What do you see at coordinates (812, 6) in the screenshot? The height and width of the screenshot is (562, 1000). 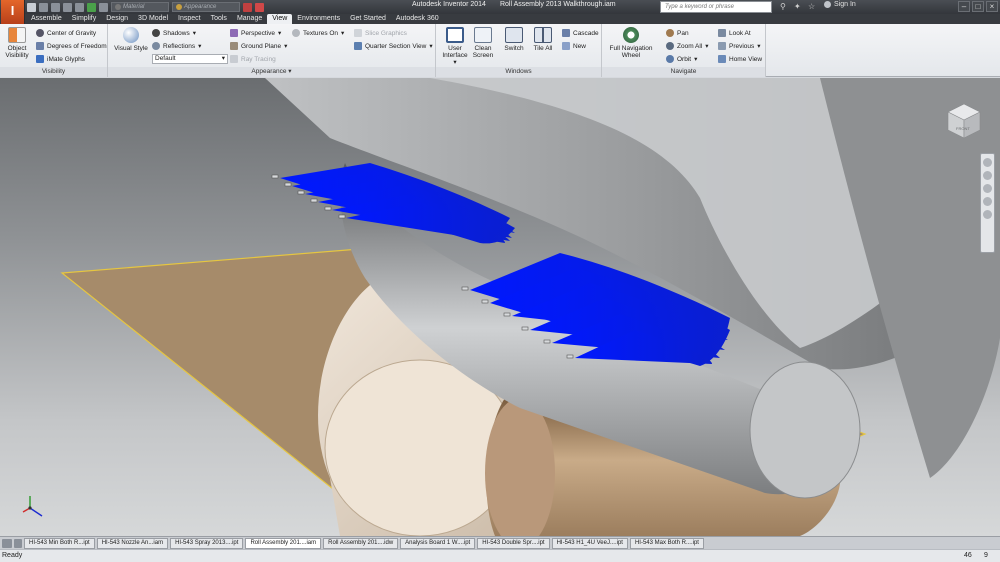 I see `communication-icon: ☆` at bounding box center [812, 6].